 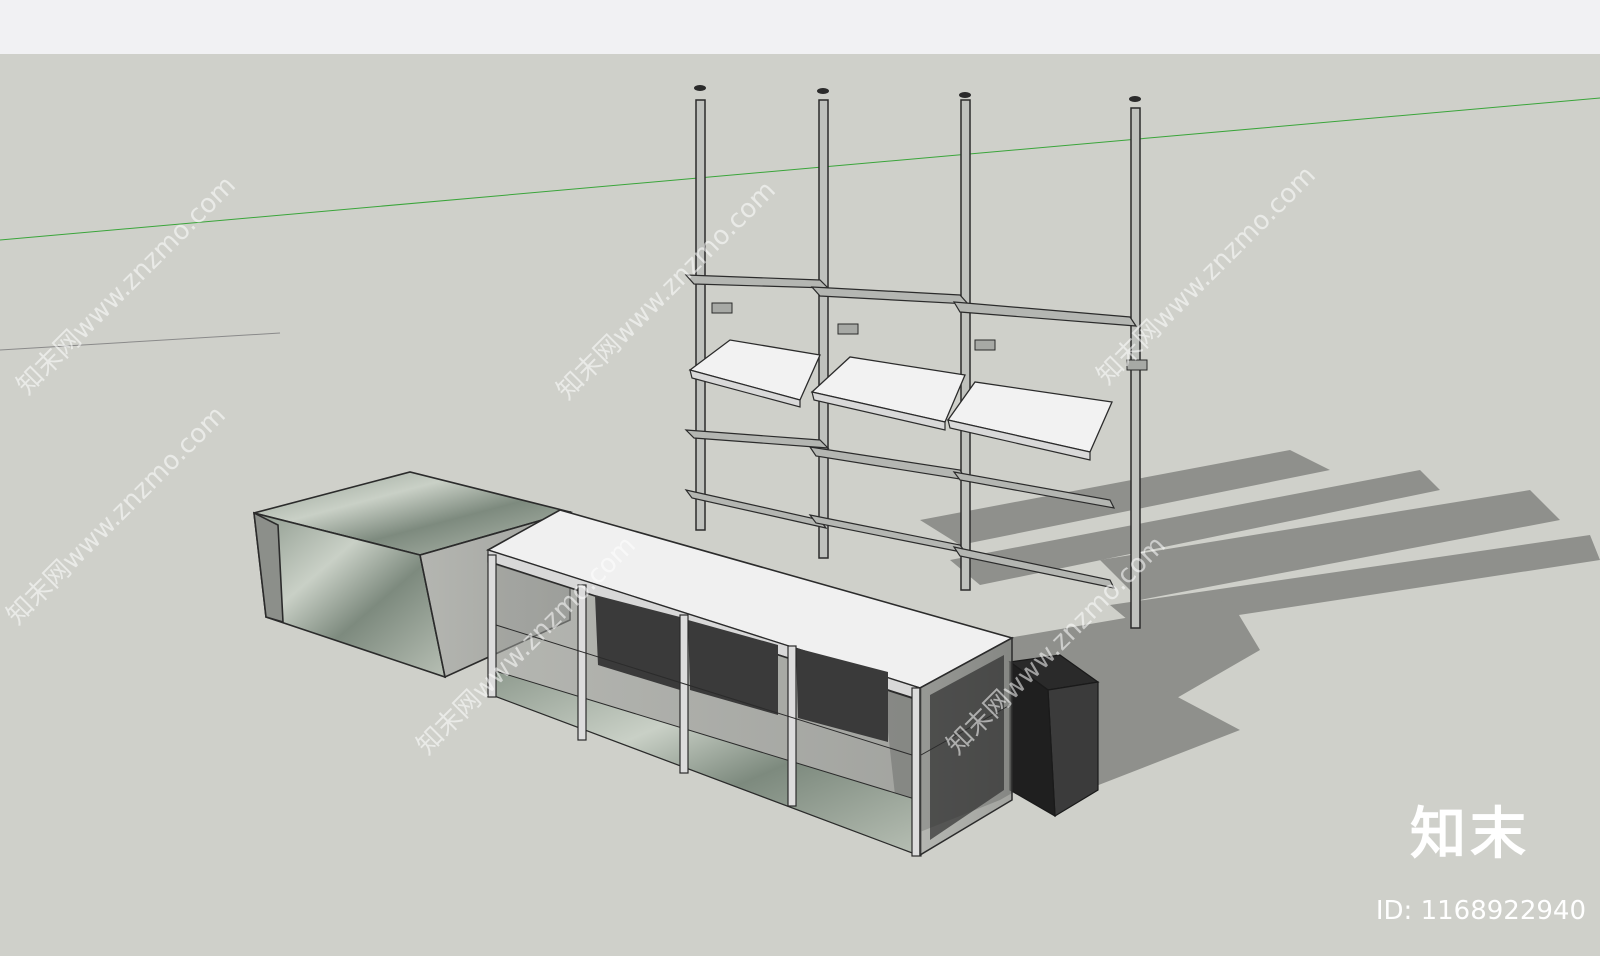 What do you see at coordinates (750, 683) in the screenshot?
I see `glass-display-counter` at bounding box center [750, 683].